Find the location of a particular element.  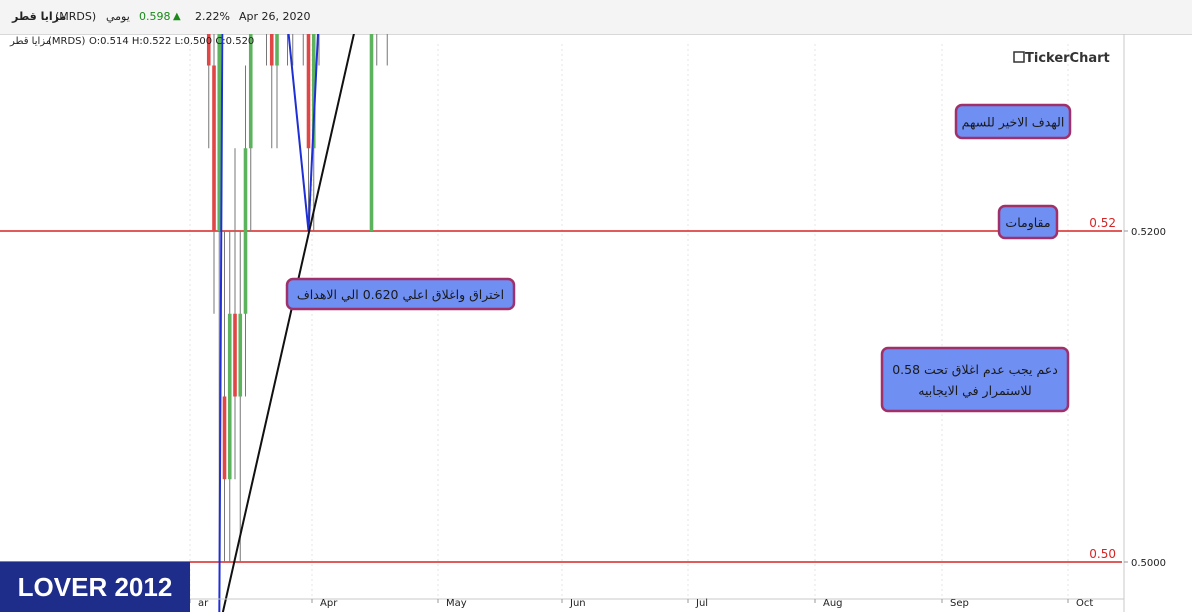

lower-trendline is located at coordinates (288, 323).